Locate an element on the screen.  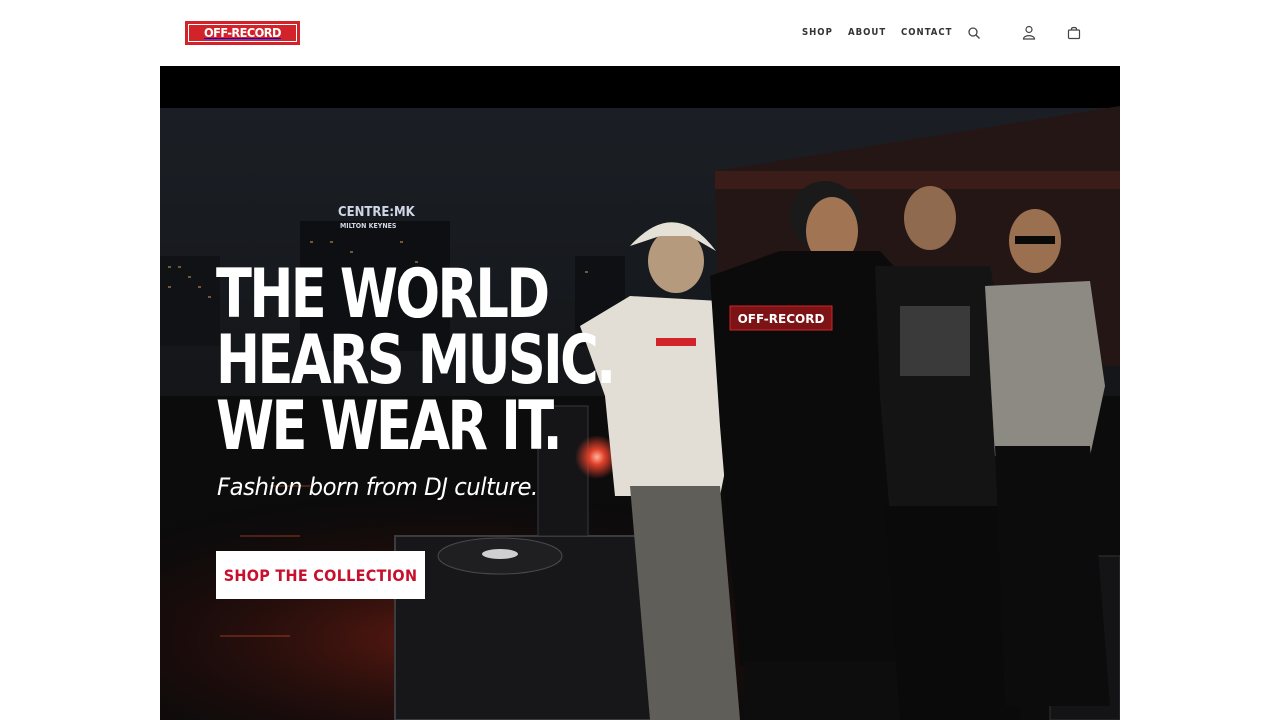
headline-line-3: WE WEAR IT. is located at coordinates (389, 426).